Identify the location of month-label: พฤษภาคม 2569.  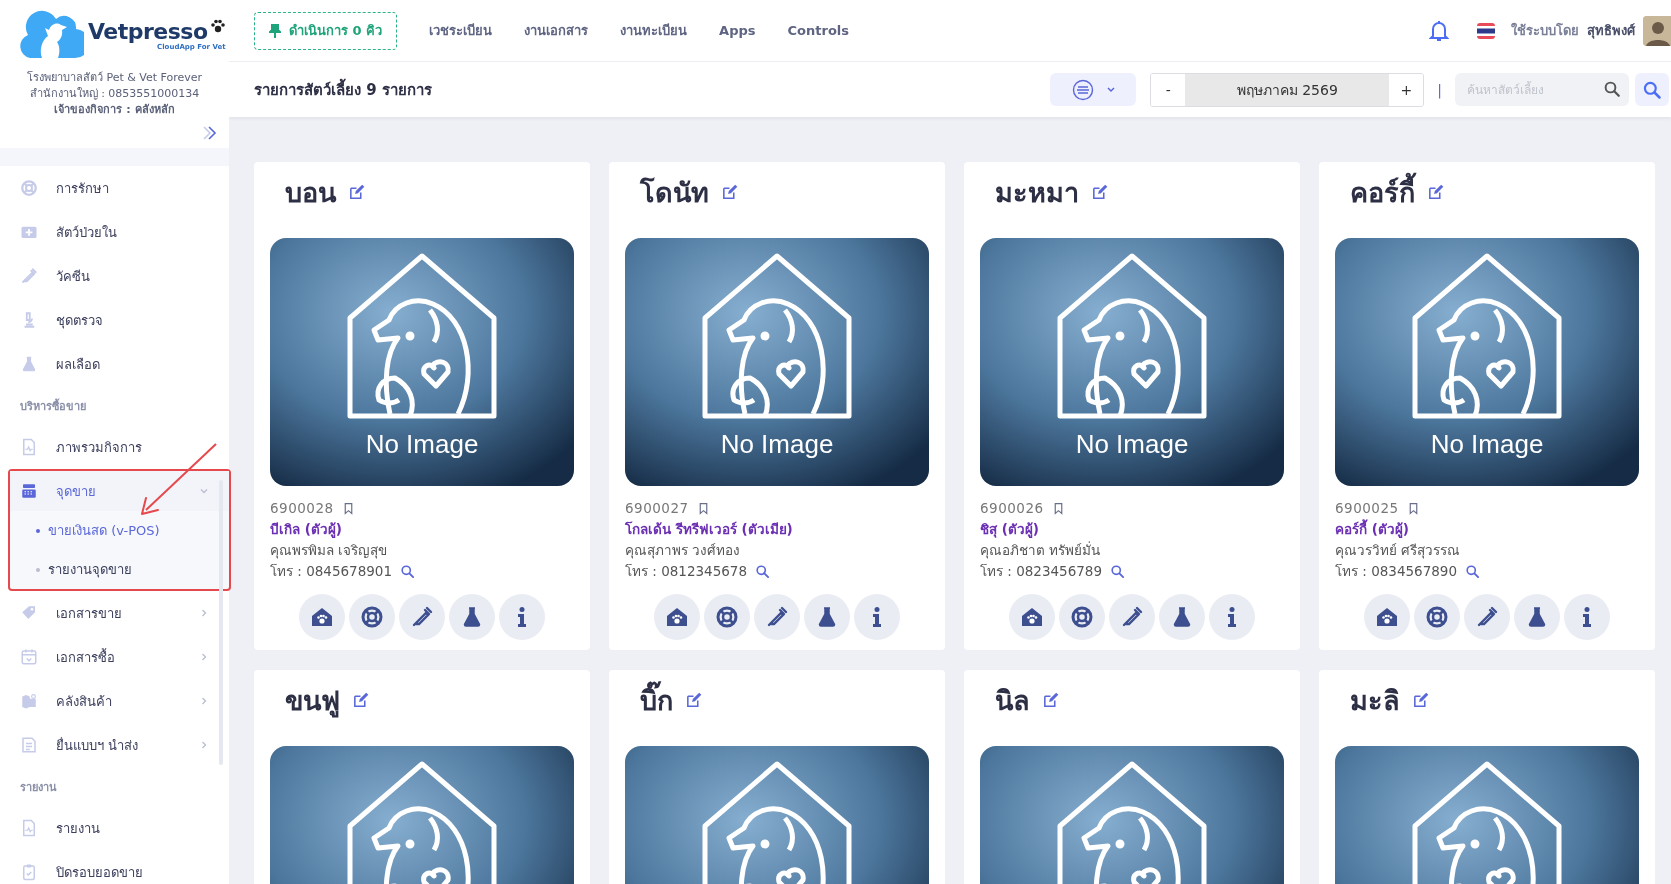
(1287, 89).